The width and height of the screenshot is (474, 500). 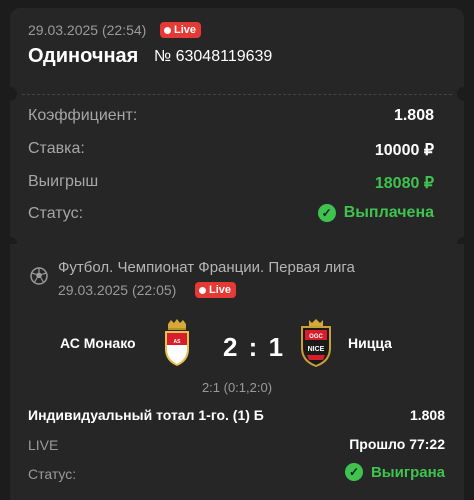 I want to click on monaco-crest-icon: AS, so click(x=177, y=345).